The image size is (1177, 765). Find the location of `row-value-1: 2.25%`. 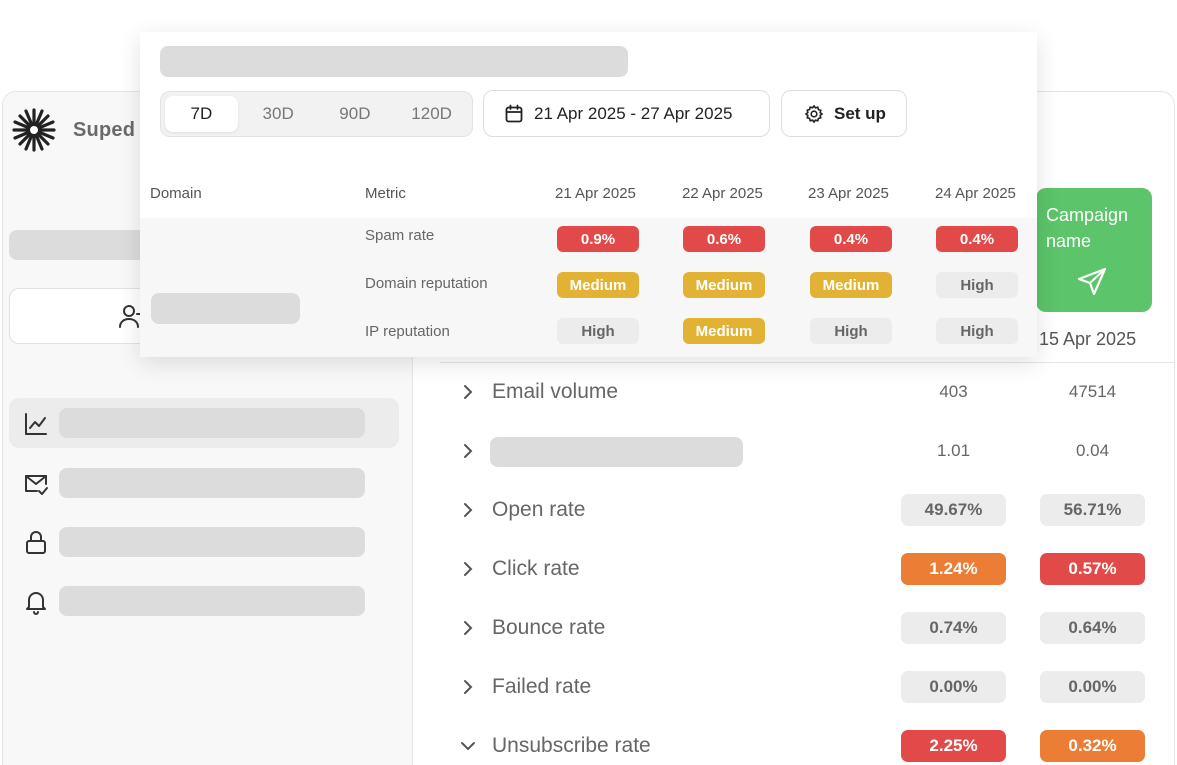

row-value-1: 2.25% is located at coordinates (953, 746).